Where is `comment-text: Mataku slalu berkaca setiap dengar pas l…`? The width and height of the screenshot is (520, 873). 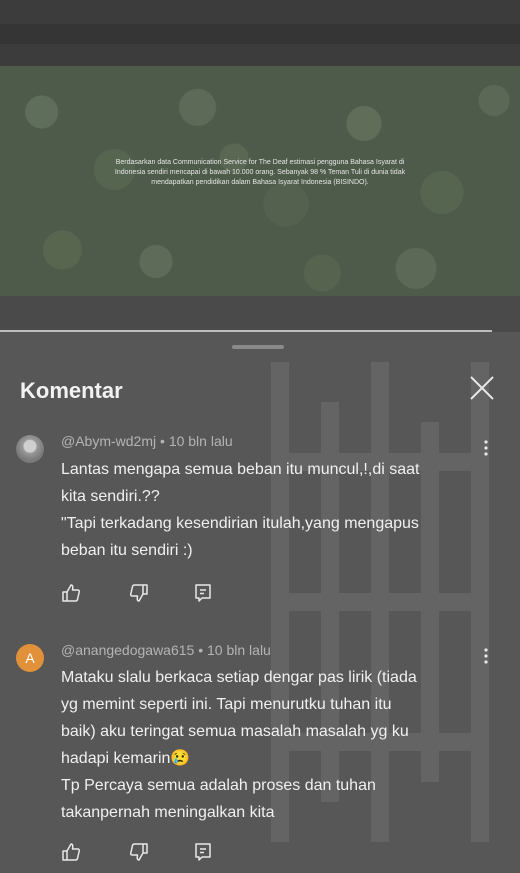 comment-text: Mataku slalu berkaca setiap dengar pas l… is located at coordinates (239, 745).